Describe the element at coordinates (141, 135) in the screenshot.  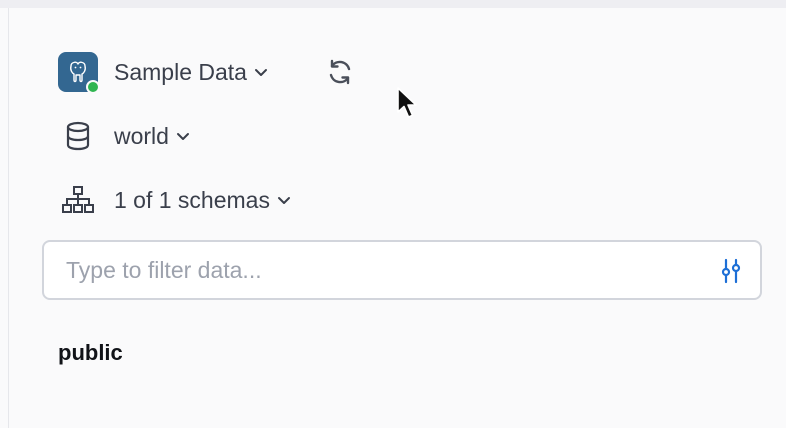
I see `database-name: world` at that location.